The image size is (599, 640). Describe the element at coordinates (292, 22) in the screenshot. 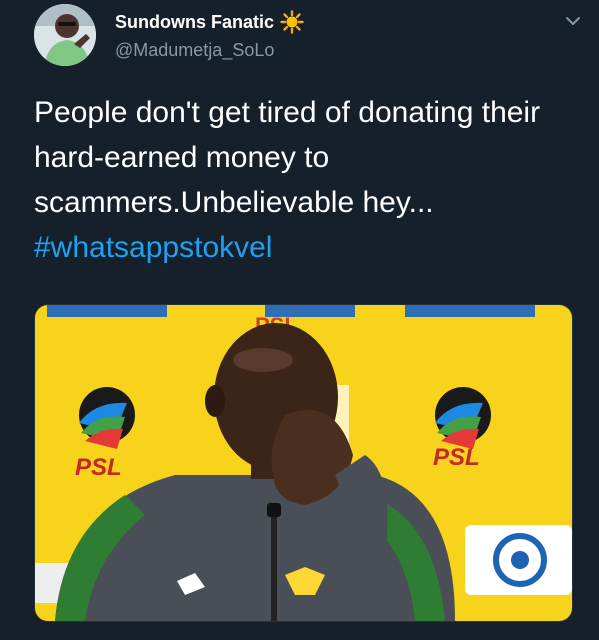

I see `sun-emoji-icon` at that location.